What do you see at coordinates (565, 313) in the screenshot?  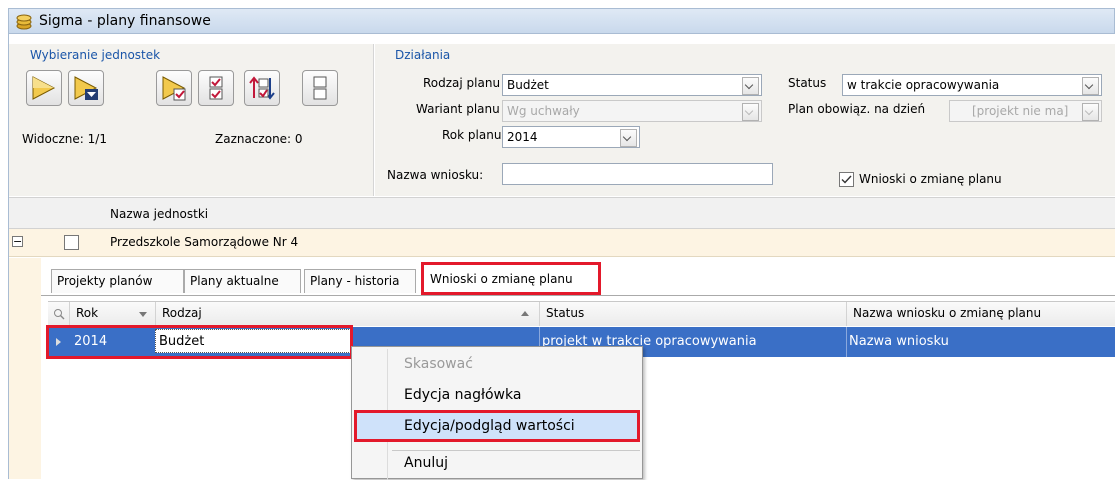 I see `col-header-status-label: Status` at bounding box center [565, 313].